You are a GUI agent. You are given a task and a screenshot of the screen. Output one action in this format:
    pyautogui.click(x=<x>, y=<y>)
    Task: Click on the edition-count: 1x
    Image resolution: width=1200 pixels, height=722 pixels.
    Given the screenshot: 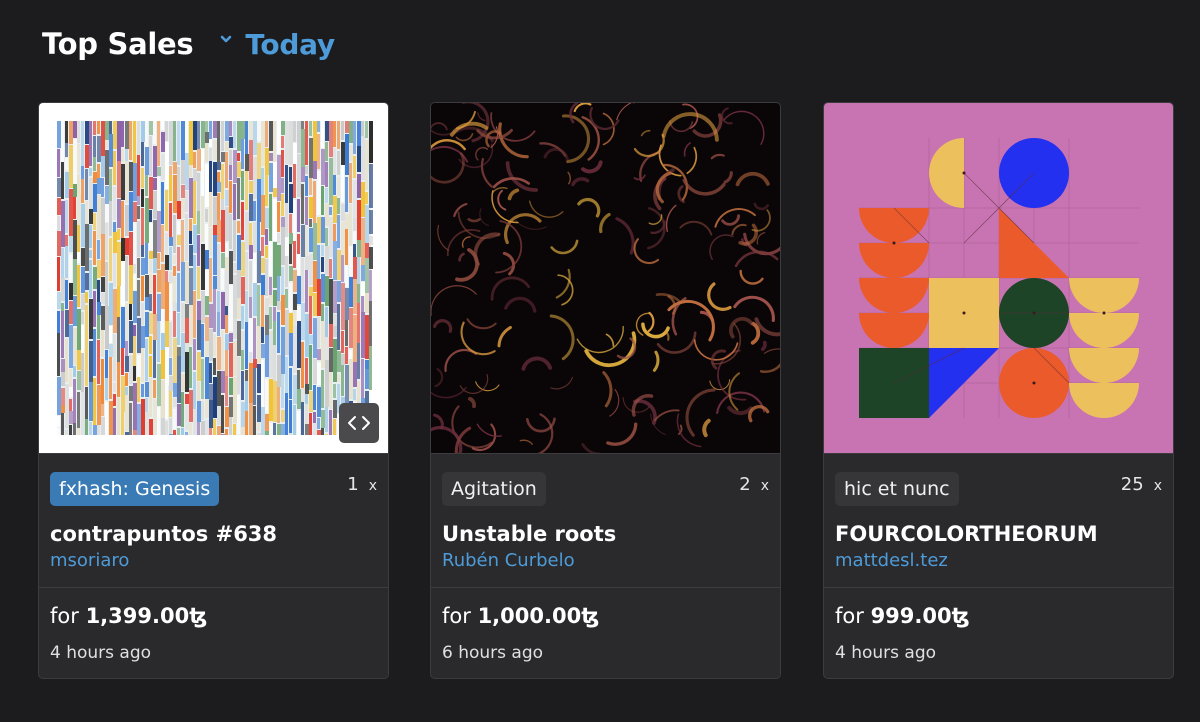 What is the action you would take?
    pyautogui.click(x=362, y=484)
    